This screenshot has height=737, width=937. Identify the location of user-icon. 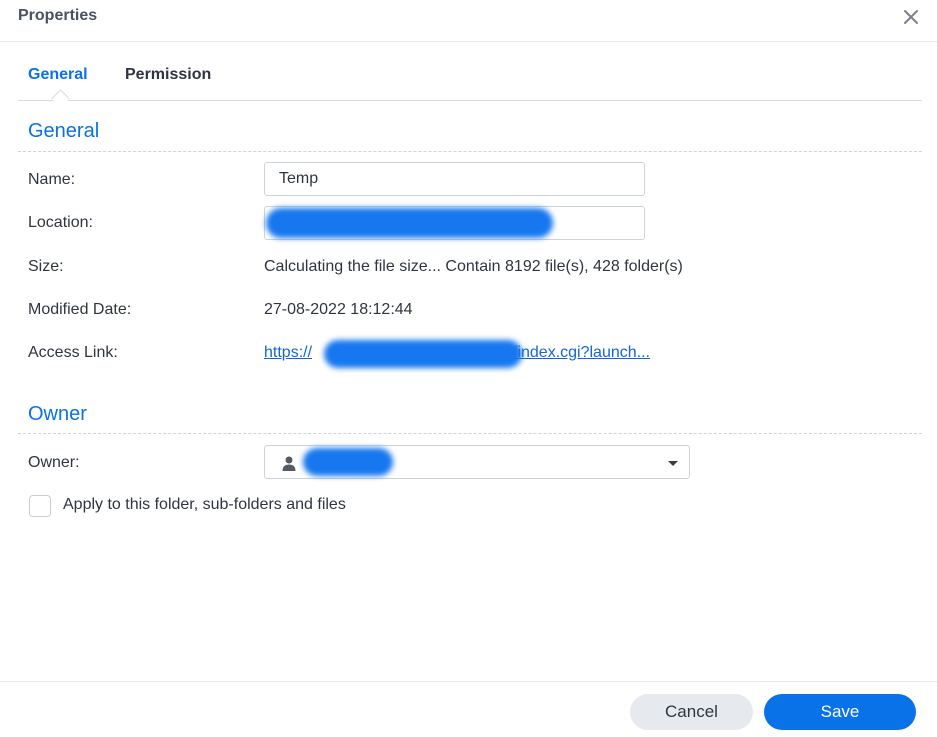
(289, 463).